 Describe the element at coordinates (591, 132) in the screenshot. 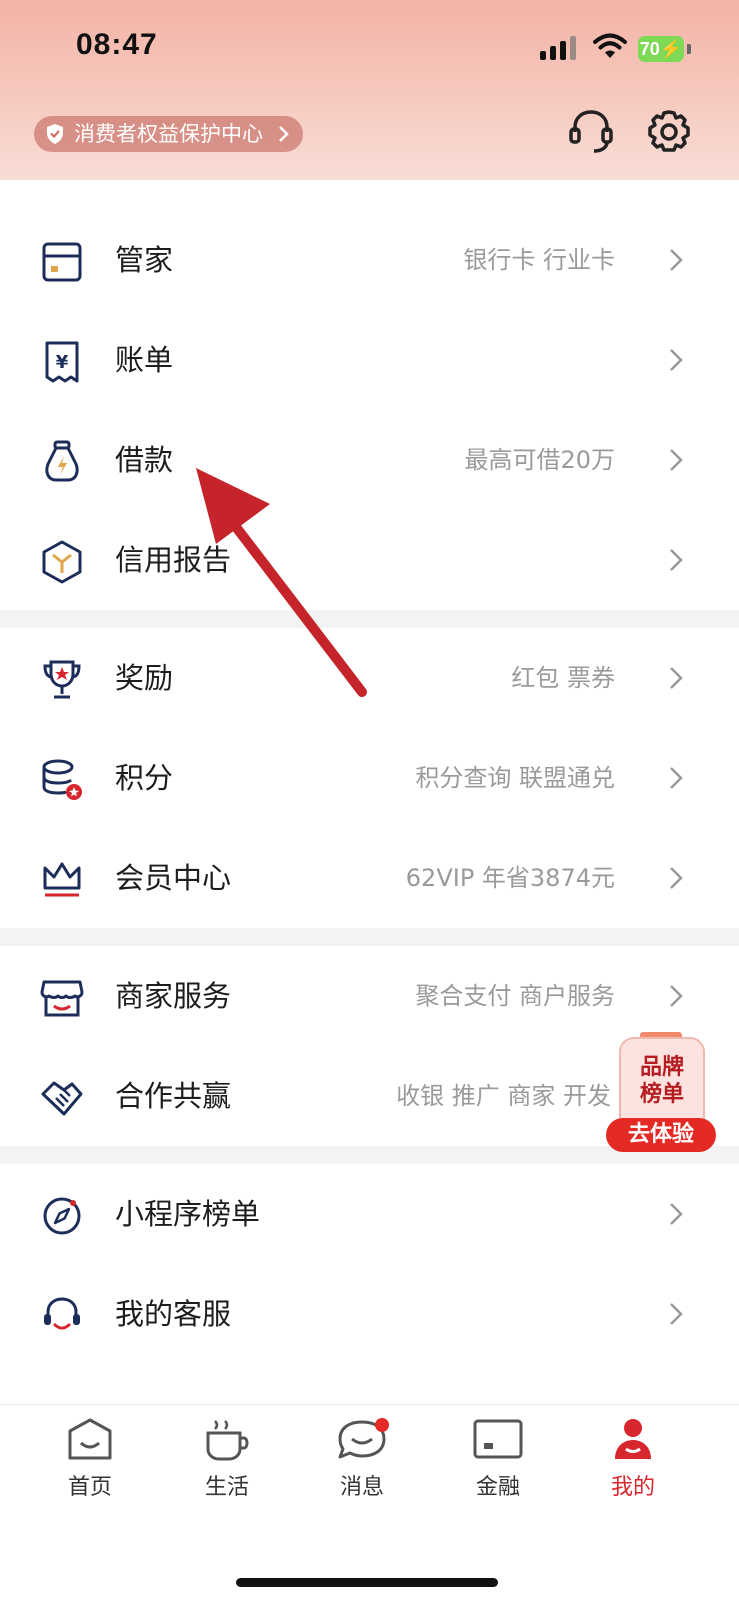

I see `customer-service-headset-icon` at that location.